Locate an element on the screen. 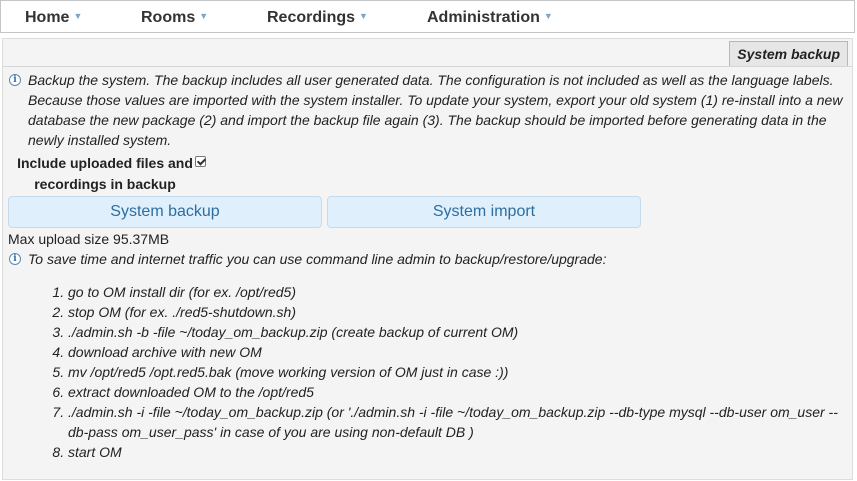 This screenshot has width=857, height=481. max-upload-size-text: Max upload size 95.37MB is located at coordinates (89, 239).